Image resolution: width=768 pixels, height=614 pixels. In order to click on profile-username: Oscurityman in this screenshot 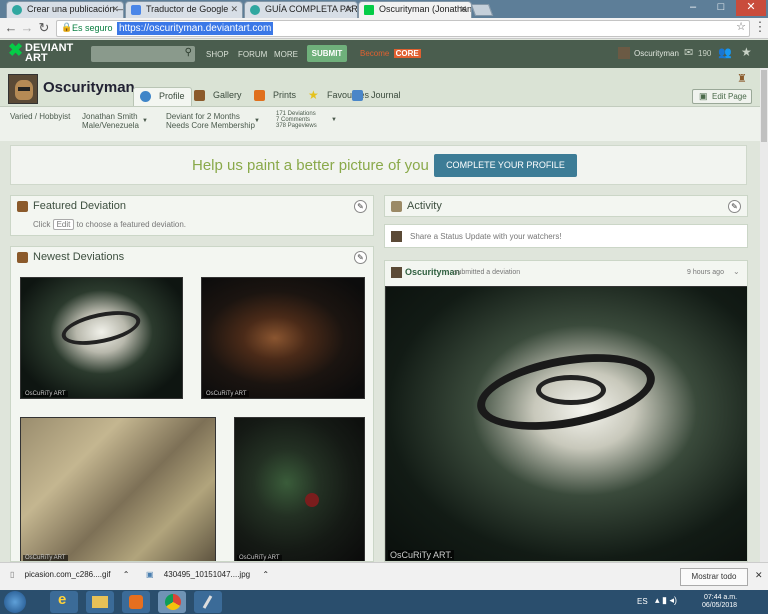, I will do `click(89, 87)`.